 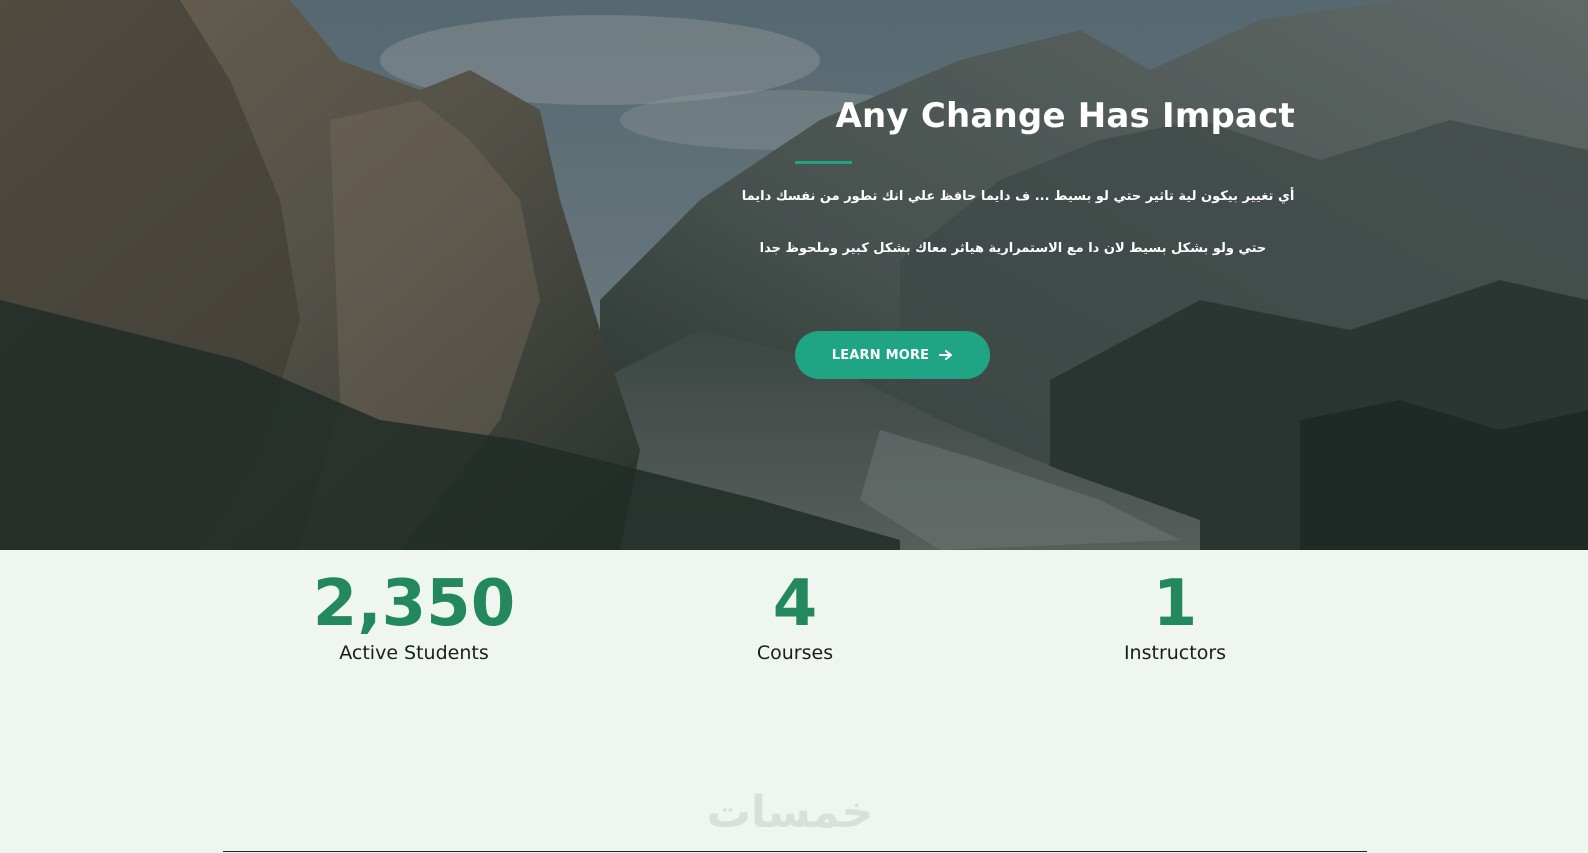 I want to click on stat-label: Instructors, so click(x=1175, y=653).